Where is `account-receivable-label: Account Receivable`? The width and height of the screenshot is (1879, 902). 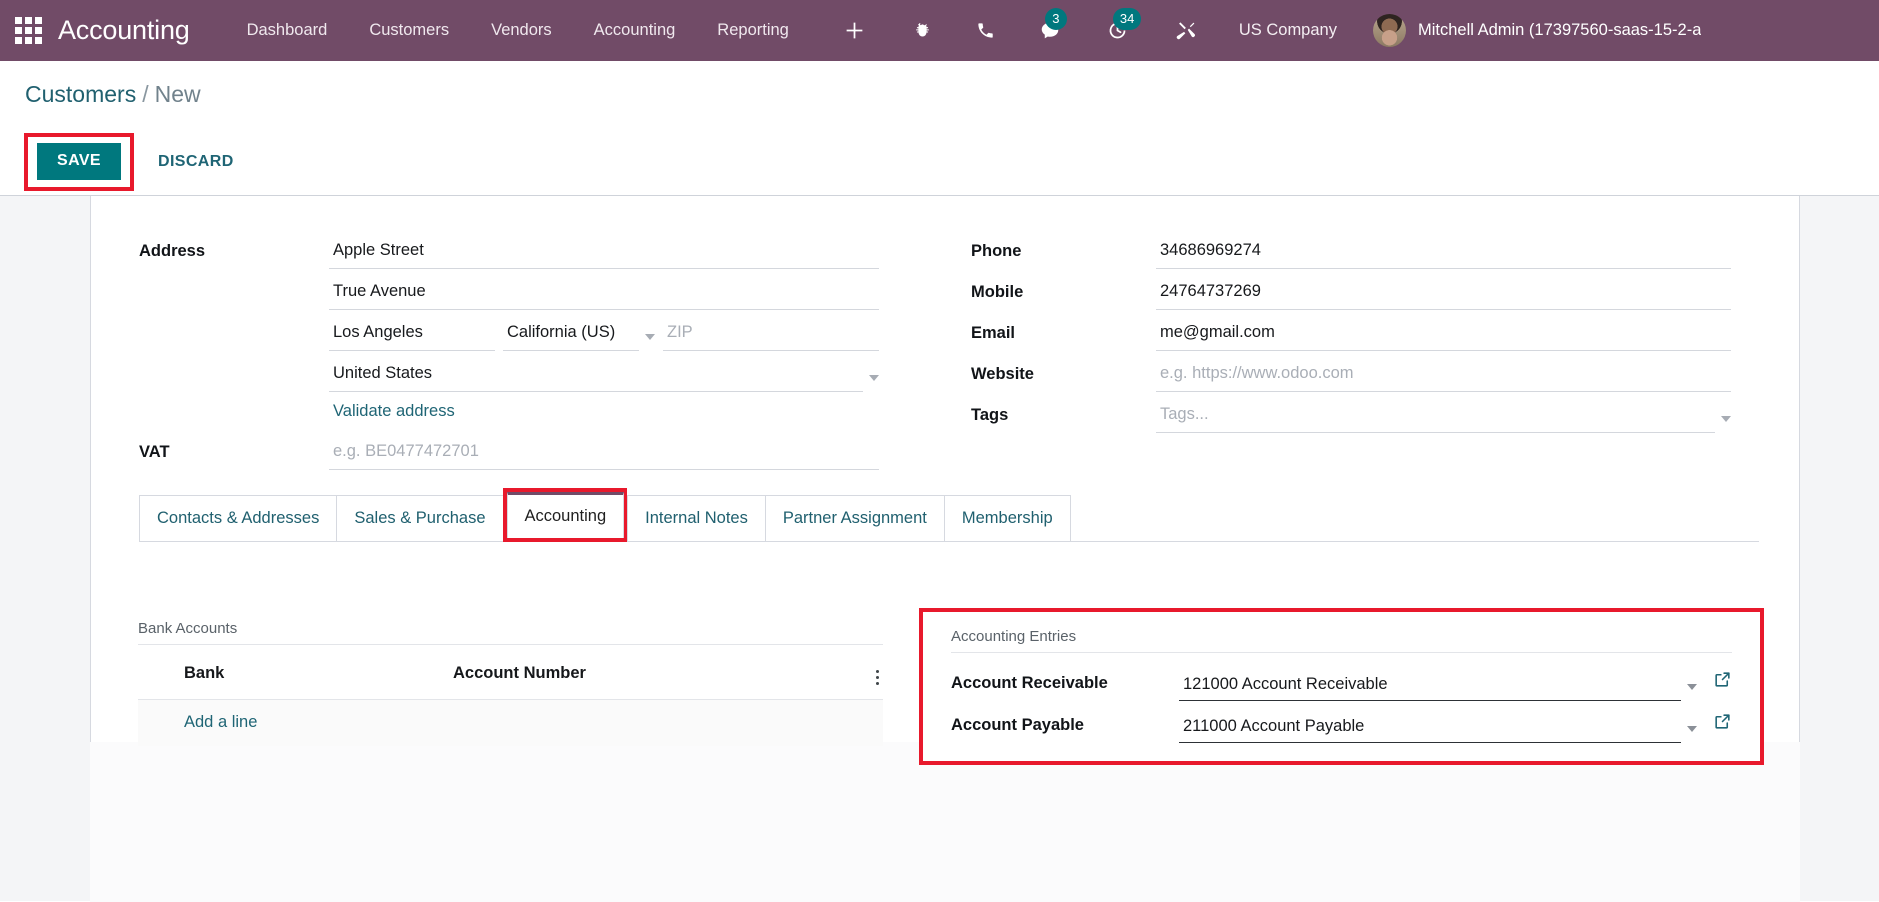
account-receivable-label: Account Receivable is located at coordinates (1029, 683).